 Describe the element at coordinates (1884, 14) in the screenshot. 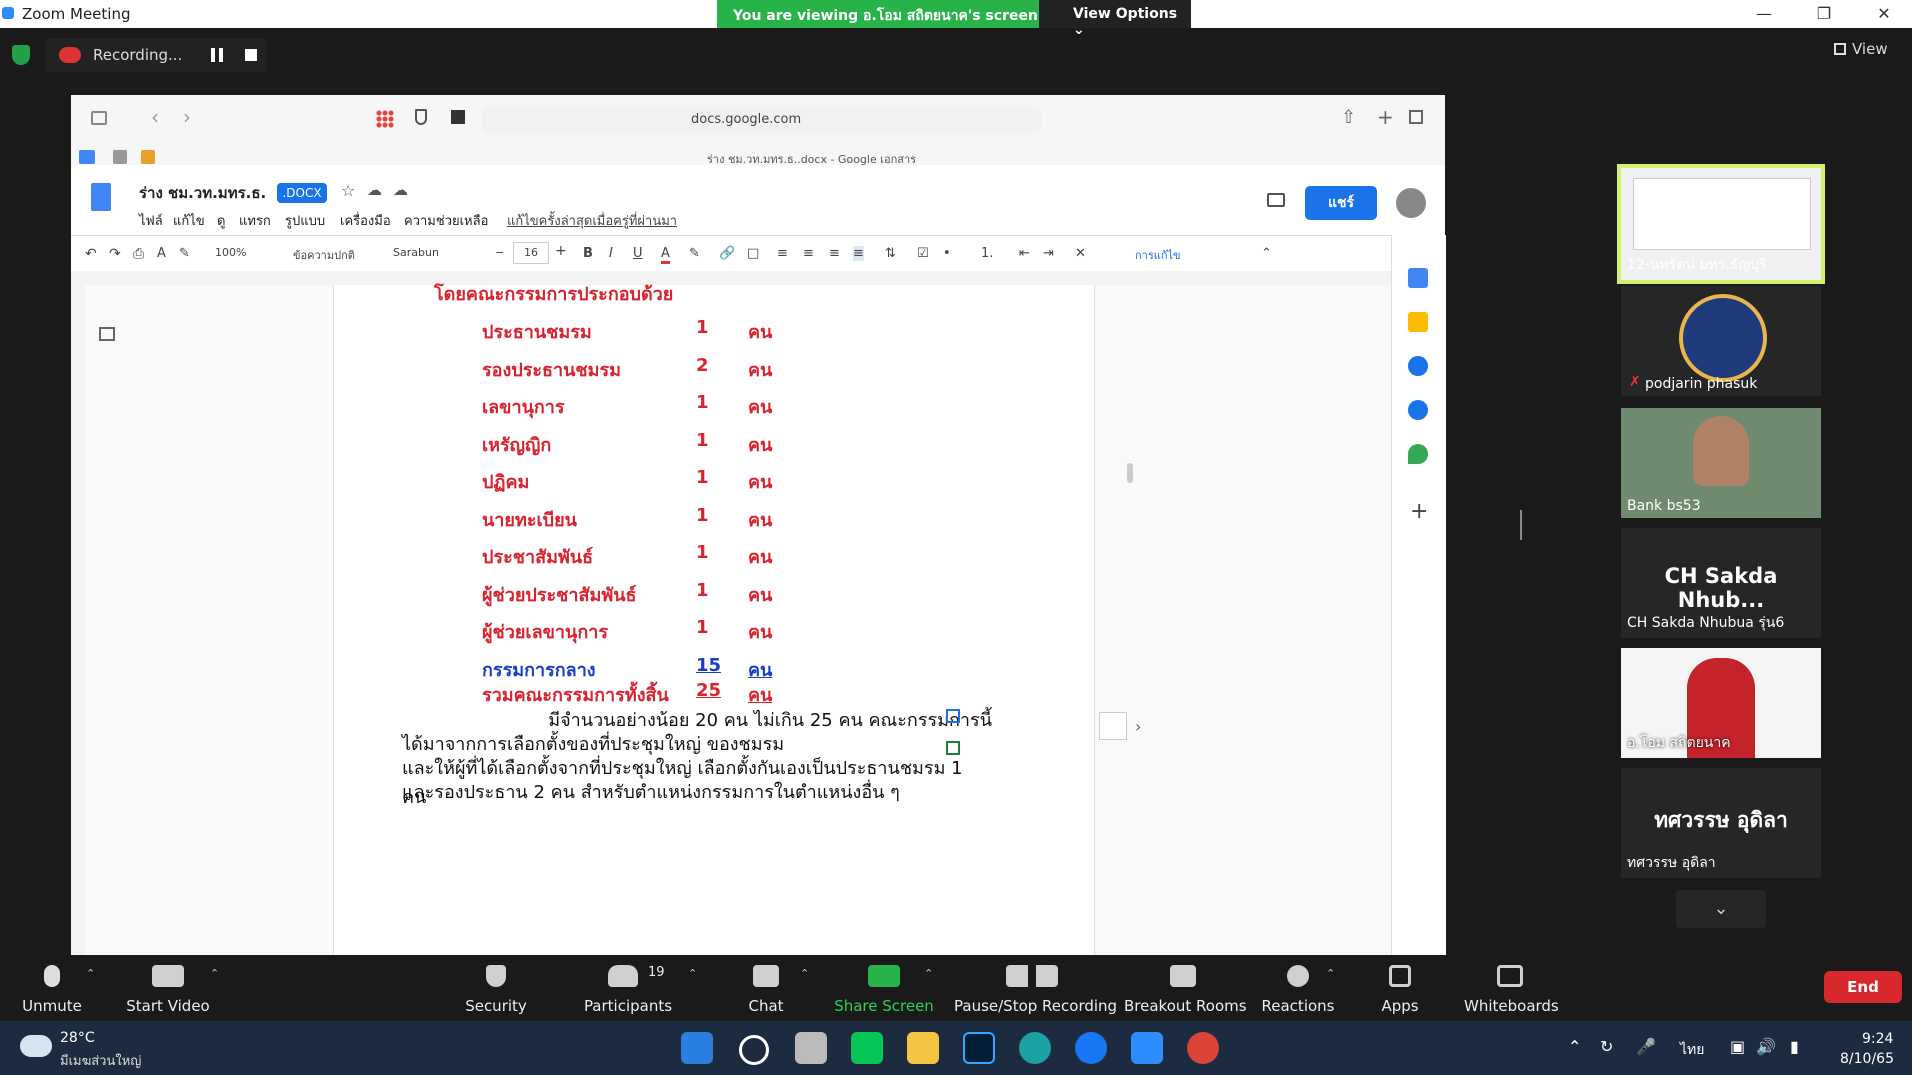

I see `close-button: ✕` at that location.